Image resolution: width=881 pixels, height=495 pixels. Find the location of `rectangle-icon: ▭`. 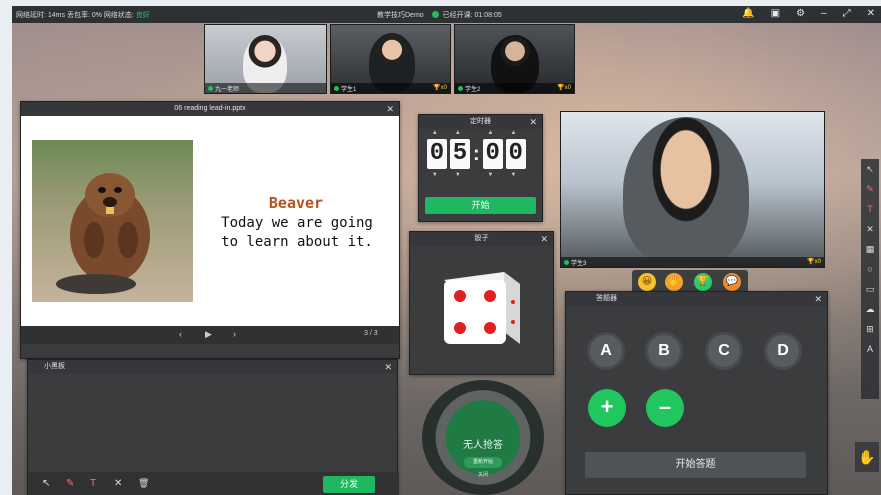

rectangle-icon: ▭ is located at coordinates (870, 289).